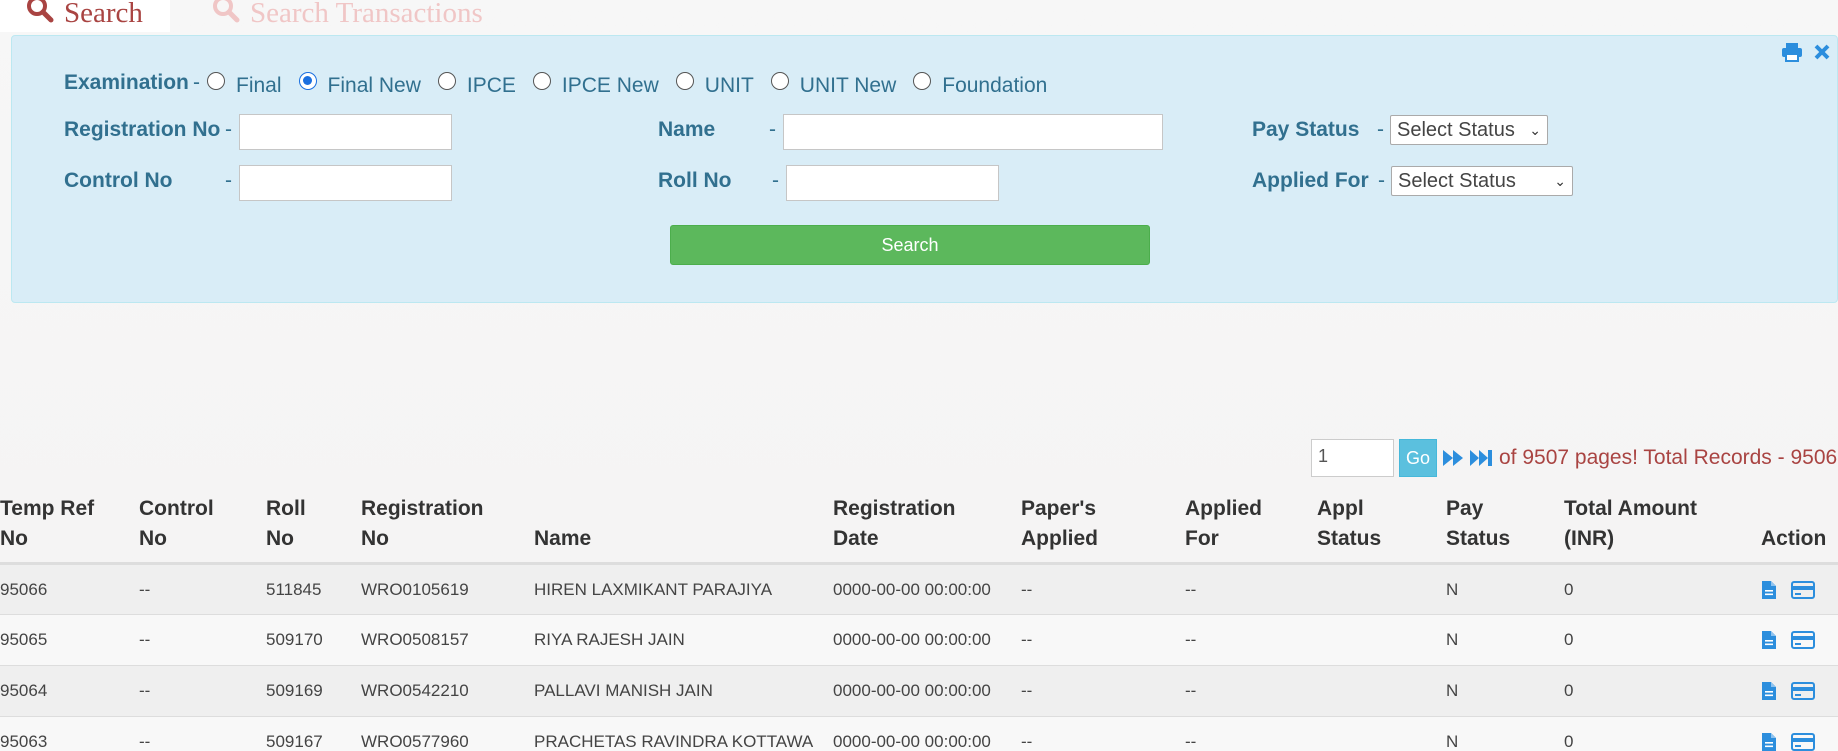  Describe the element at coordinates (973, 132) in the screenshot. I see `name-input` at that location.